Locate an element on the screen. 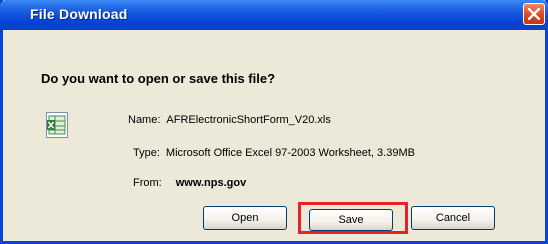 This screenshot has height=244, width=548. name-label: Name: is located at coordinates (144, 120).